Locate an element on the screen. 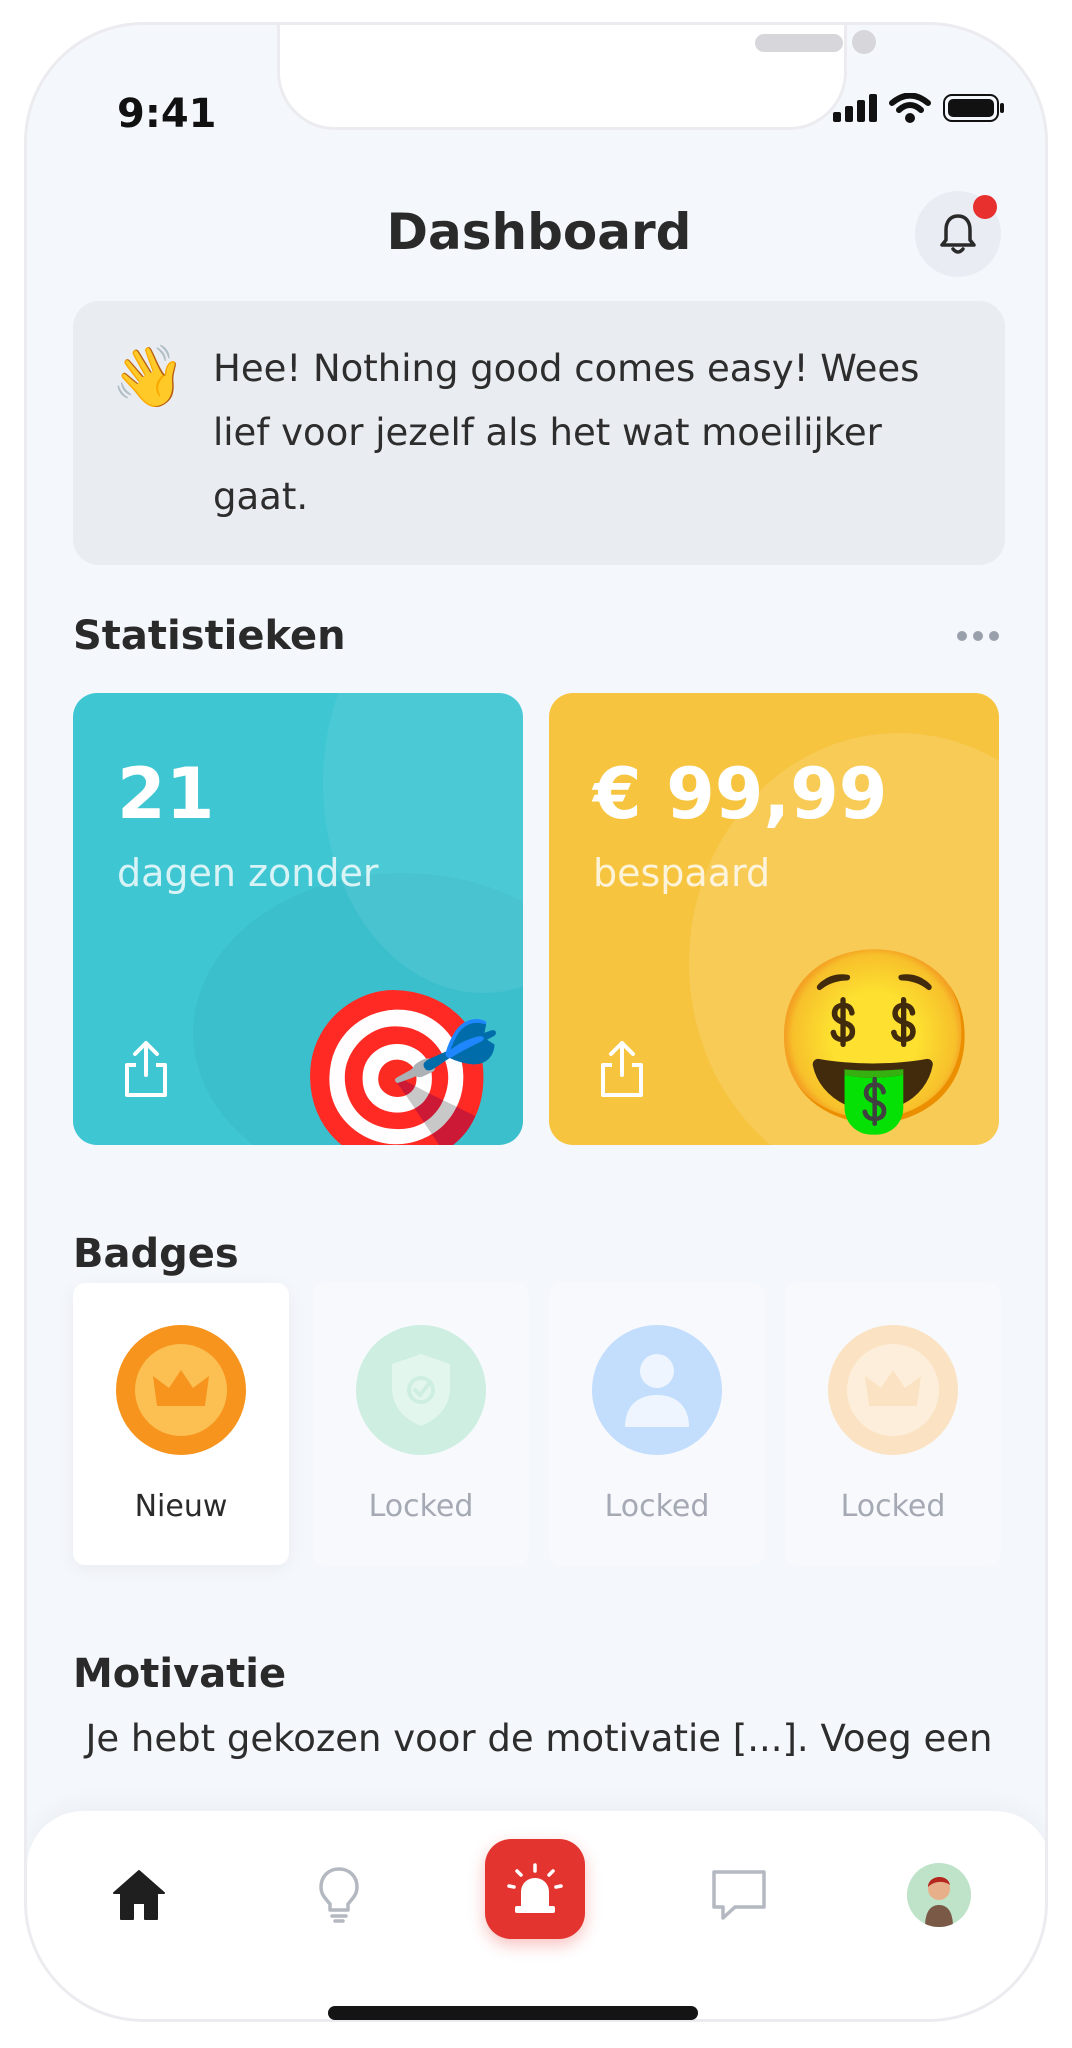 The width and height of the screenshot is (1072, 2048). home-indicator is located at coordinates (513, 2013).